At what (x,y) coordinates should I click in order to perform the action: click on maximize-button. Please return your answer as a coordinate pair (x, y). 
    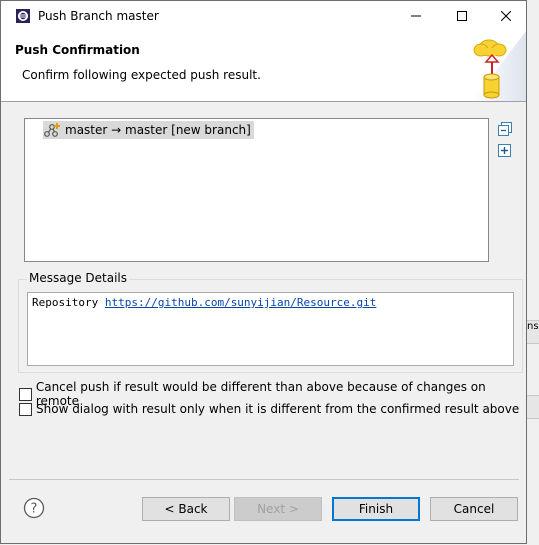
    Looking at the image, I should click on (461, 16).